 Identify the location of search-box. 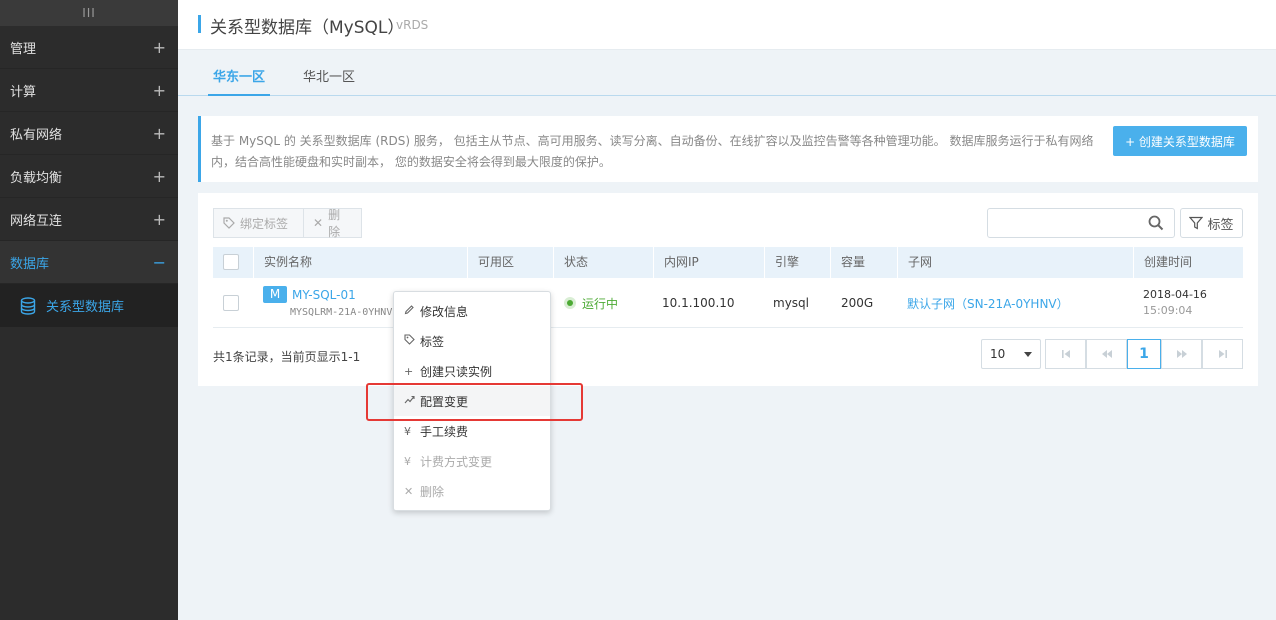
(1081, 223).